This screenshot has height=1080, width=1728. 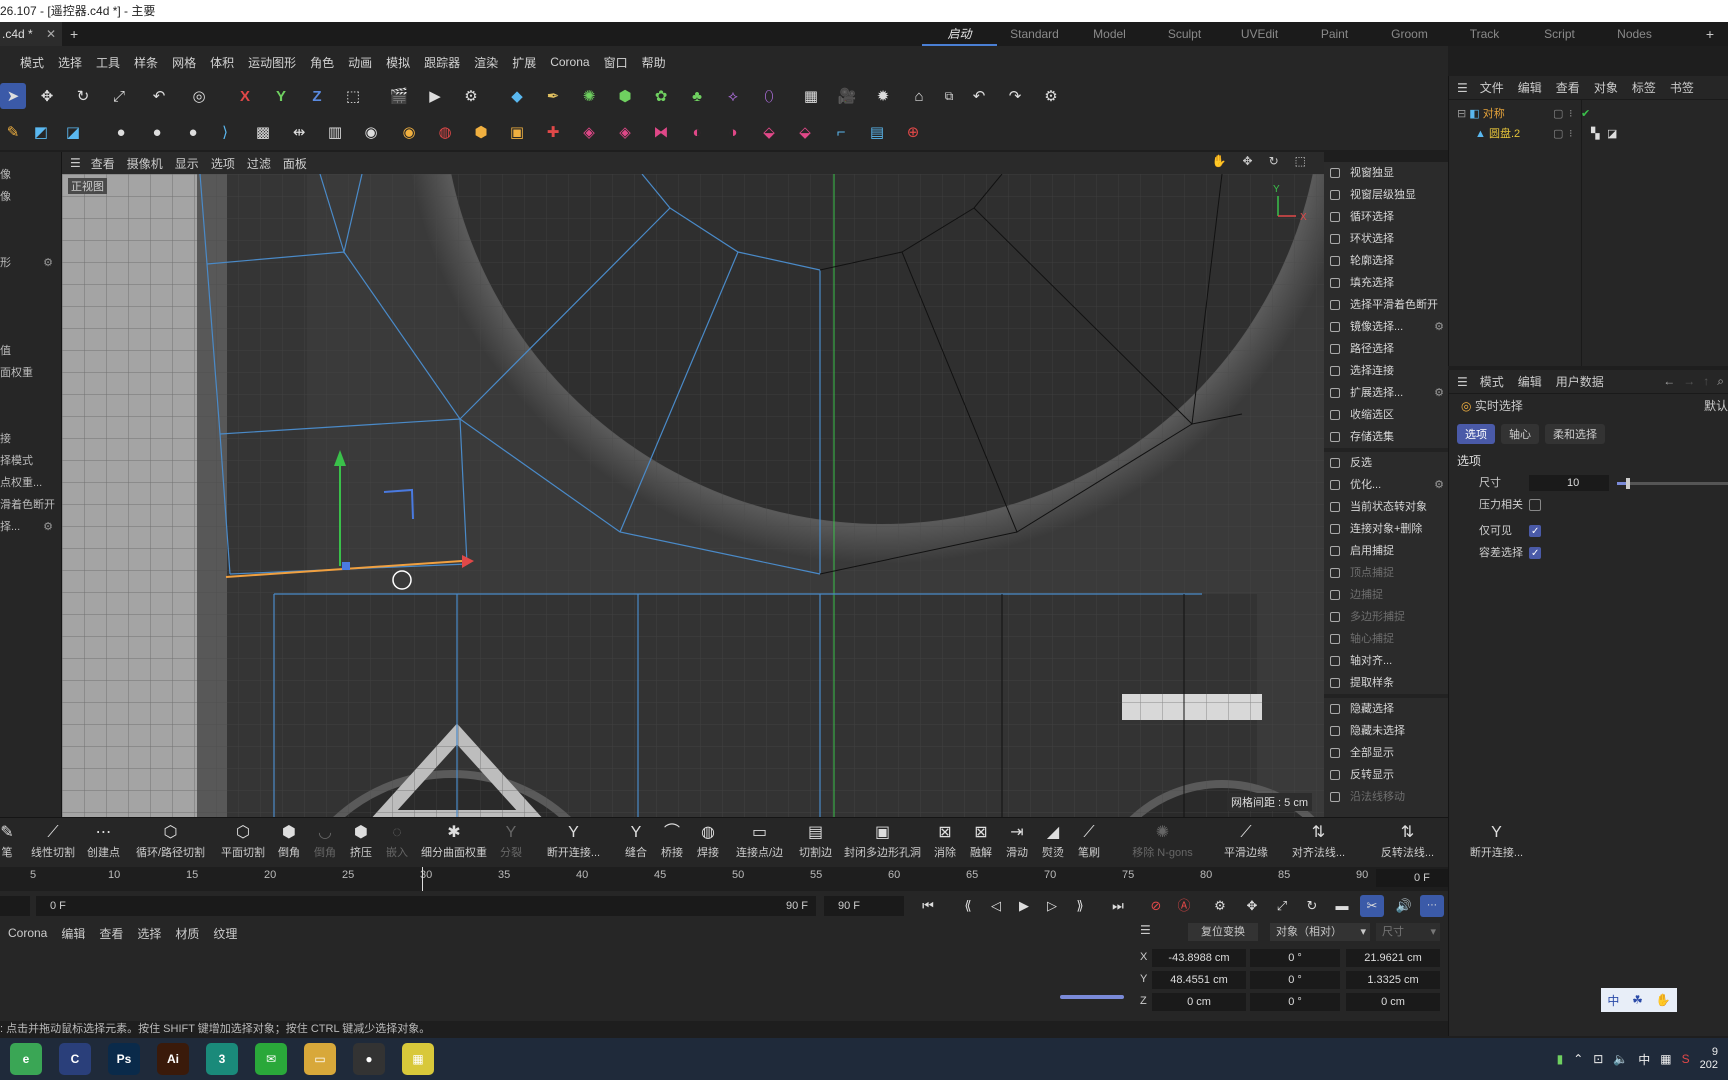 What do you see at coordinates (1223, 932) in the screenshot?
I see `reset-transform-button: 复位变换` at bounding box center [1223, 932].